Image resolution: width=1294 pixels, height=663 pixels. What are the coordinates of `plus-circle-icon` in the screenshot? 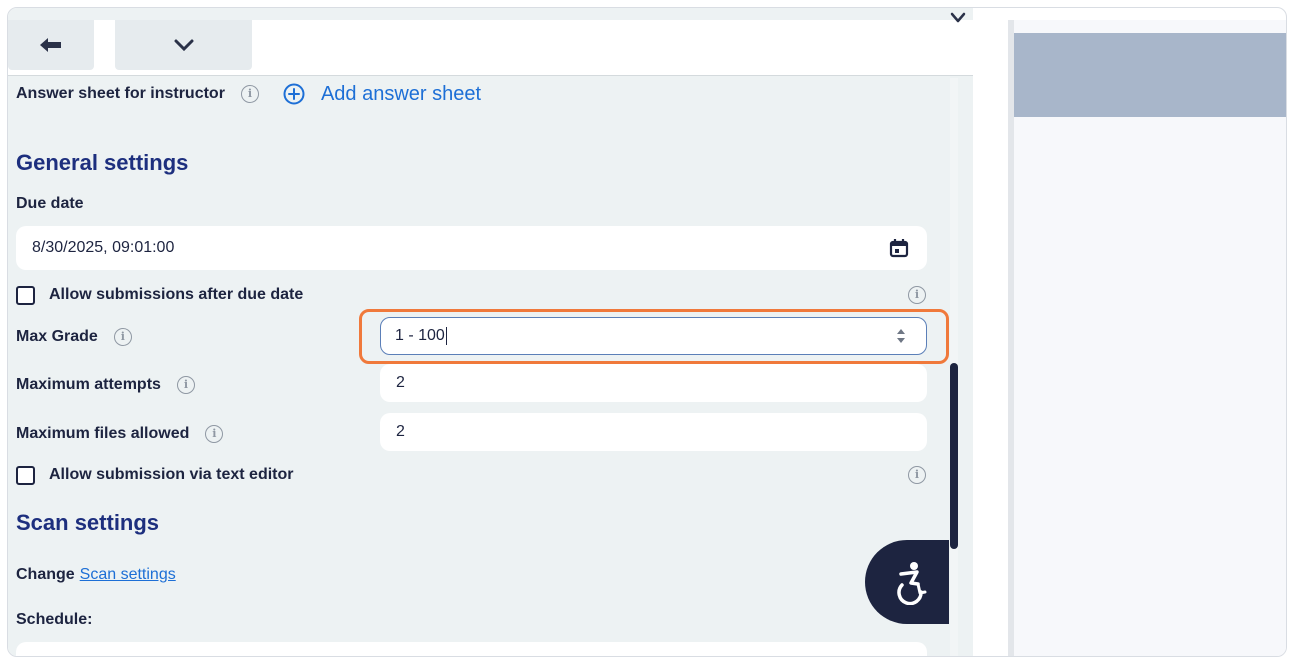 It's located at (294, 94).